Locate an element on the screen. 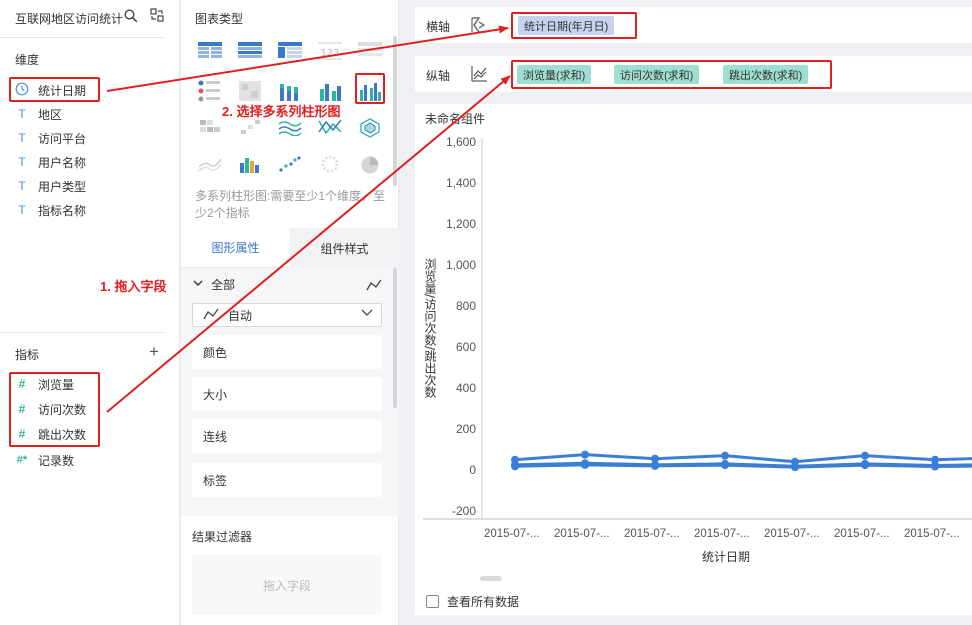 This screenshot has height=625, width=972. step-chart-icon is located at coordinates (251, 129).